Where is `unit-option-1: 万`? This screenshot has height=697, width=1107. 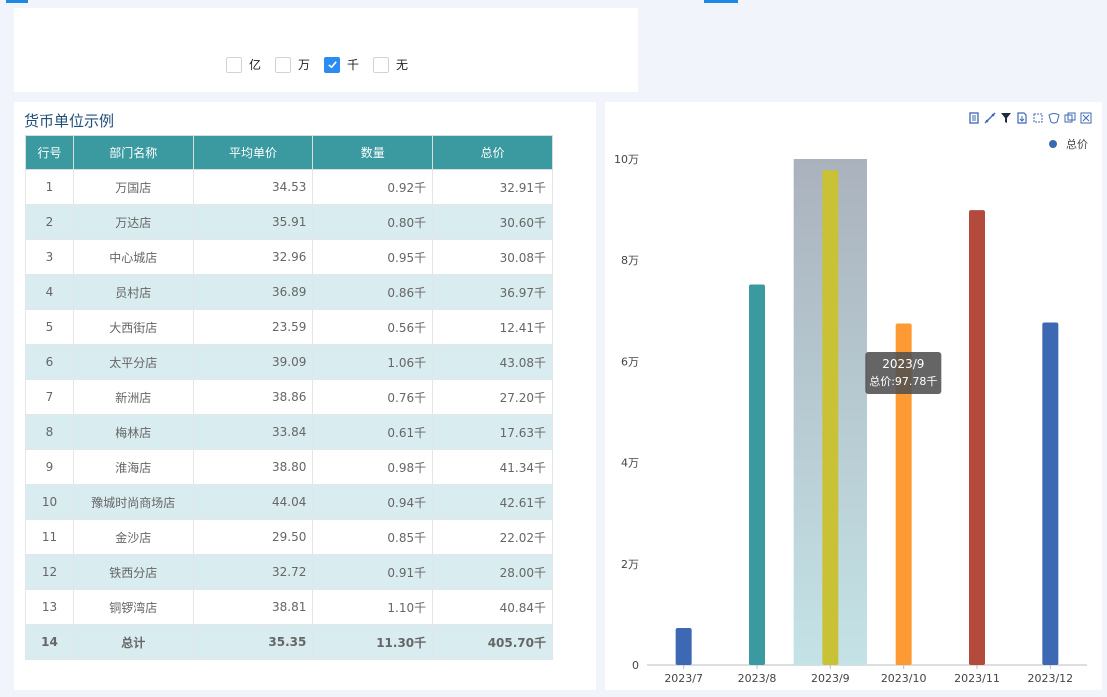
unit-option-1: 万 is located at coordinates (292, 64).